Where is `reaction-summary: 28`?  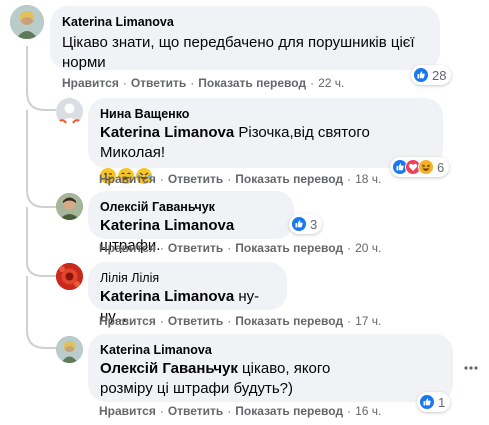
reaction-summary: 28 is located at coordinates (431, 75).